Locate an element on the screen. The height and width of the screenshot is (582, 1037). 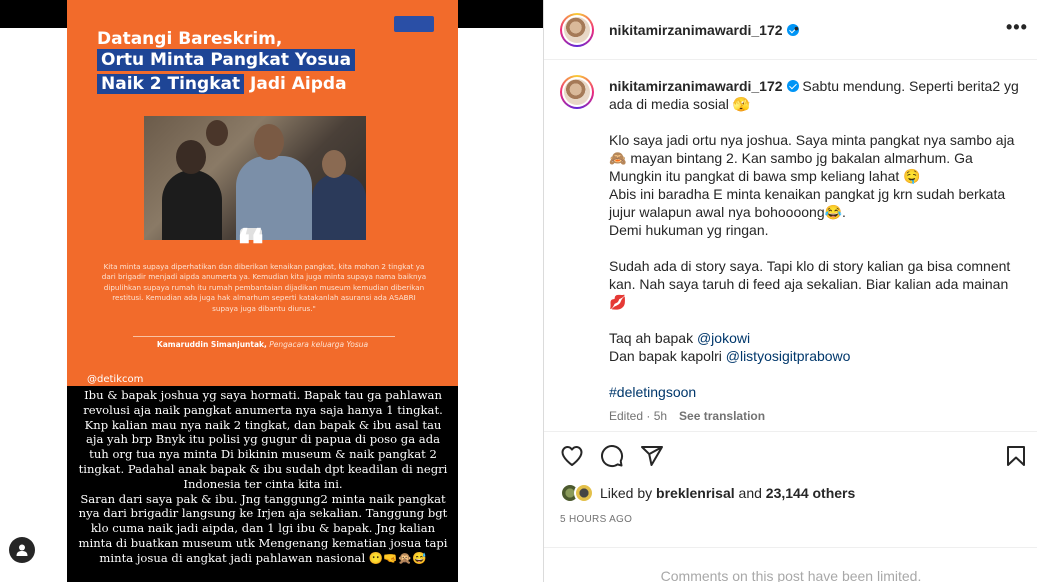
verified-badge-icon is located at coordinates (792, 86).